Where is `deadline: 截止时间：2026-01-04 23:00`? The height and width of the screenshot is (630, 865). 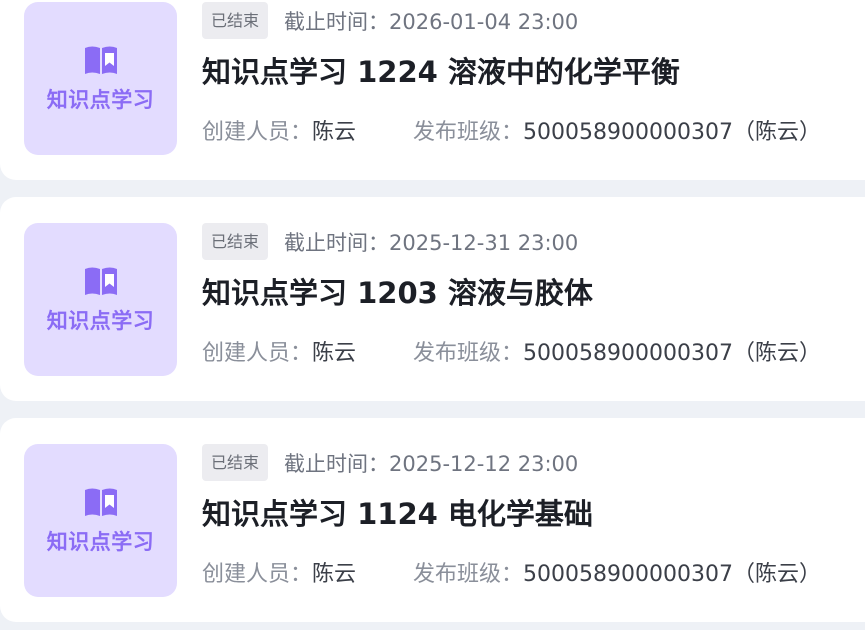 deadline: 截止时间：2026-01-04 23:00 is located at coordinates (431, 21).